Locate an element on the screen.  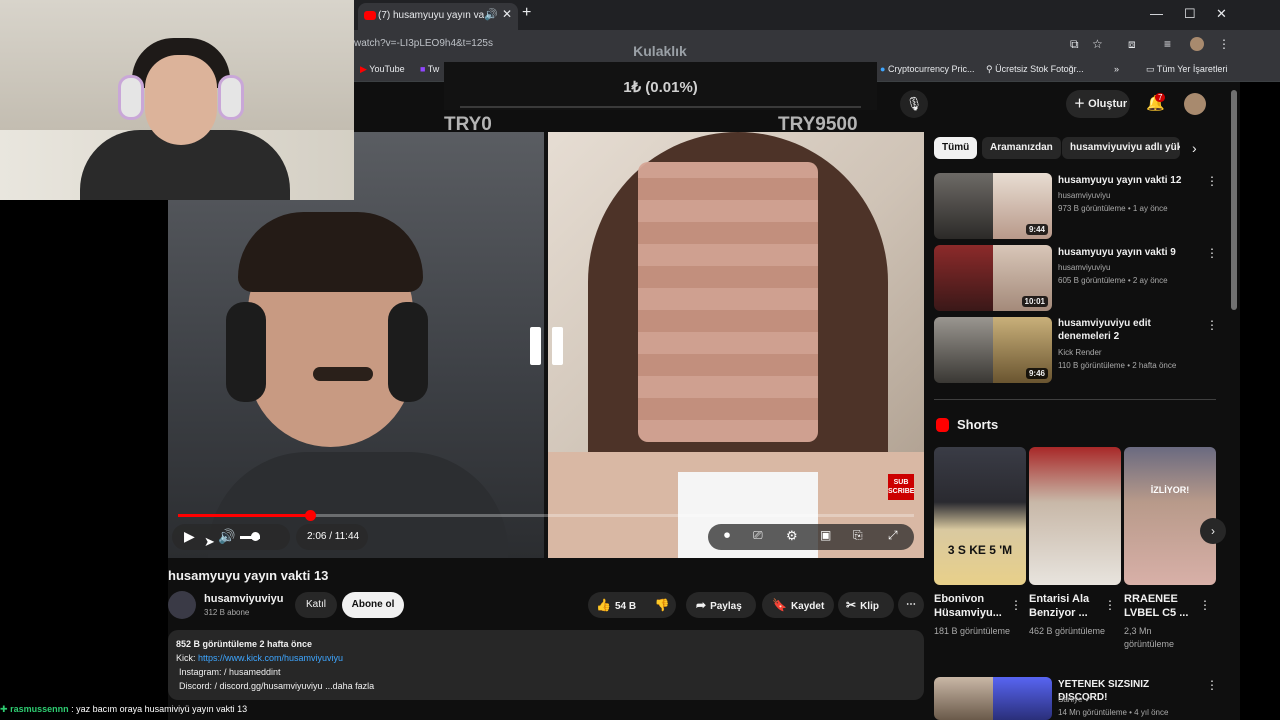
kick-line: Kick: https://www.kick.com/husamviyuviyu is located at coordinates (259, 658).